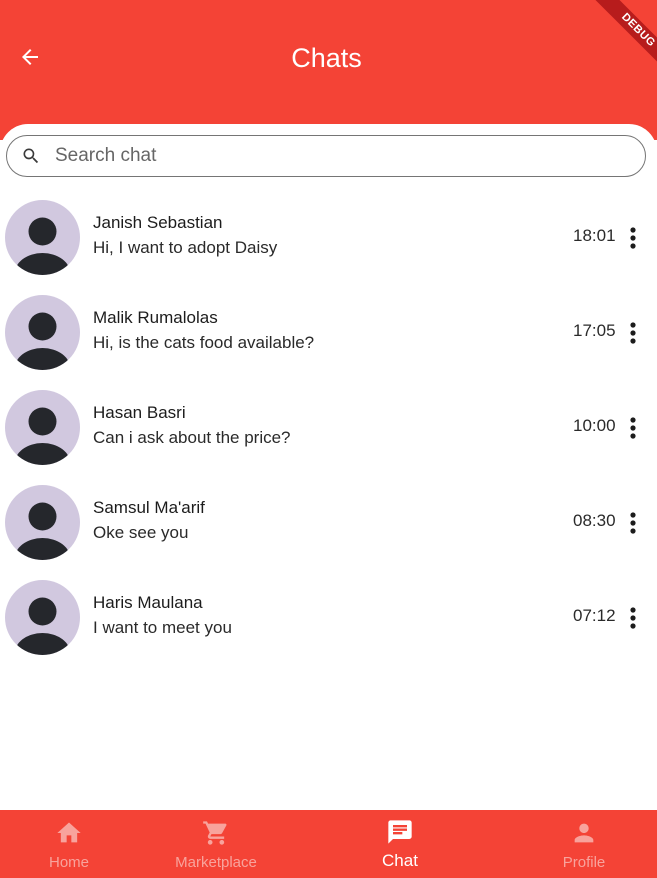 This screenshot has height=878, width=657. I want to click on nav-label-home: Home, so click(68, 862).